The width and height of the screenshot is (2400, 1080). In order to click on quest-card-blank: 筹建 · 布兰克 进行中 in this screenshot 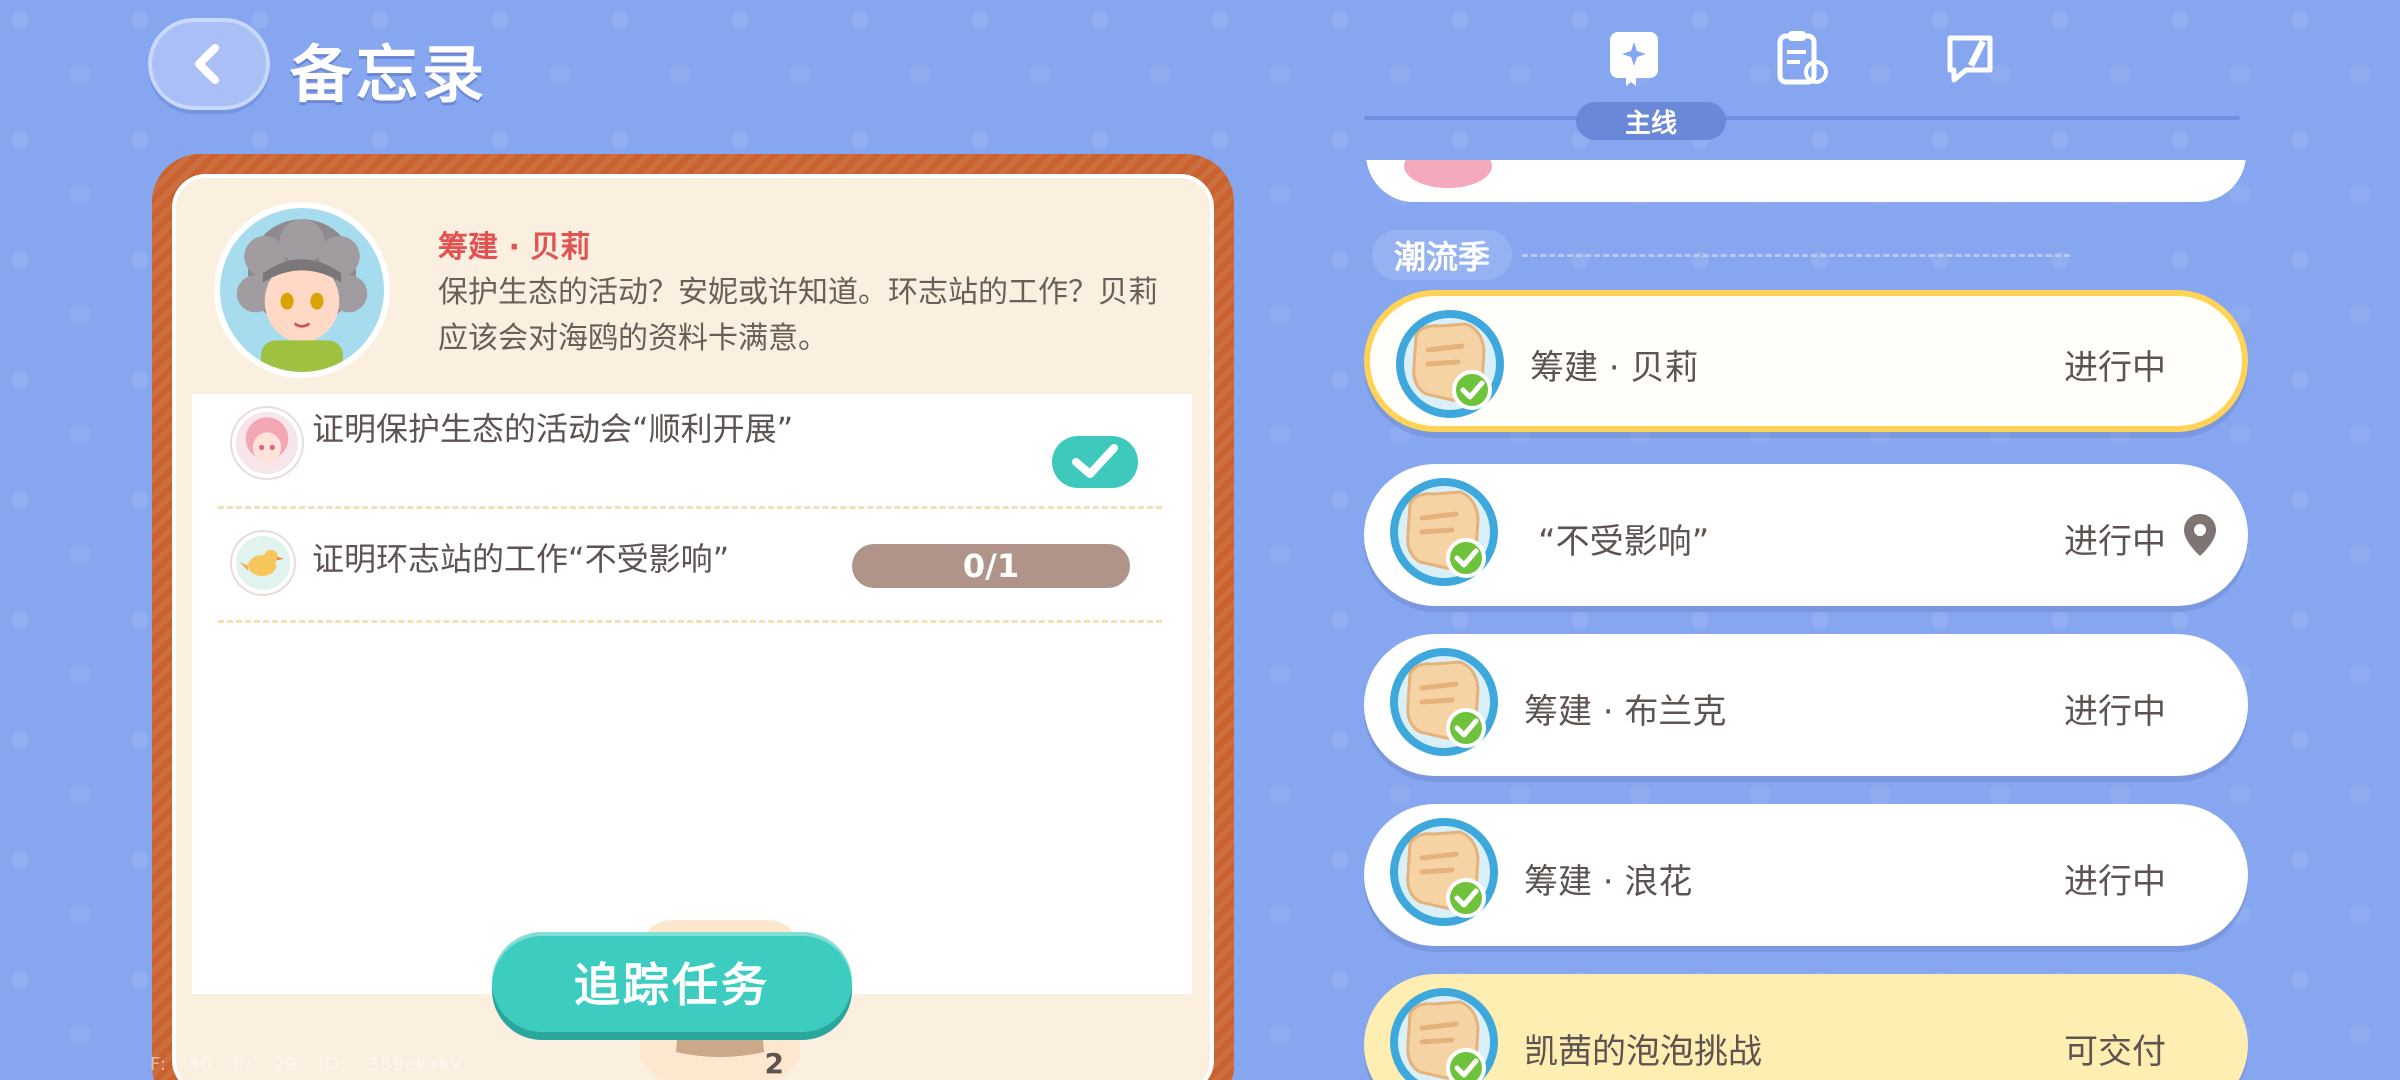, I will do `click(1806, 705)`.